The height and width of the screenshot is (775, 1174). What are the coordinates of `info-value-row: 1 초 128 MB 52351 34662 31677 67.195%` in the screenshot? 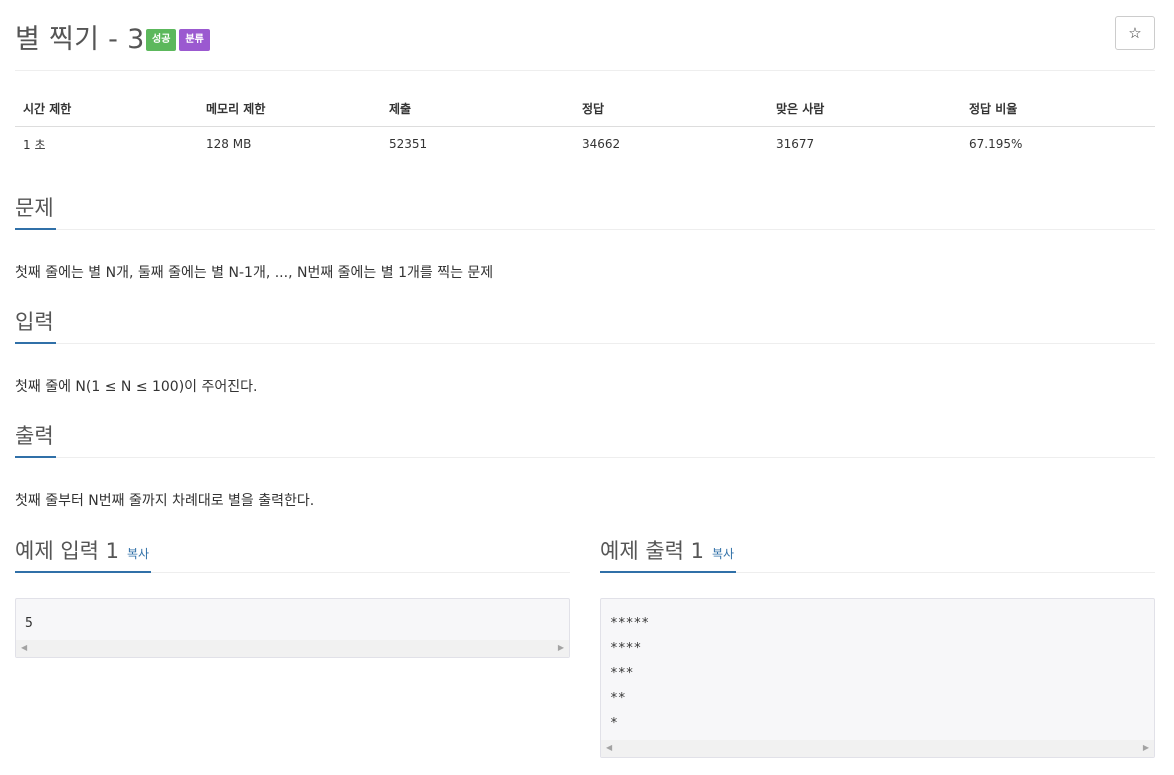 It's located at (585, 144).